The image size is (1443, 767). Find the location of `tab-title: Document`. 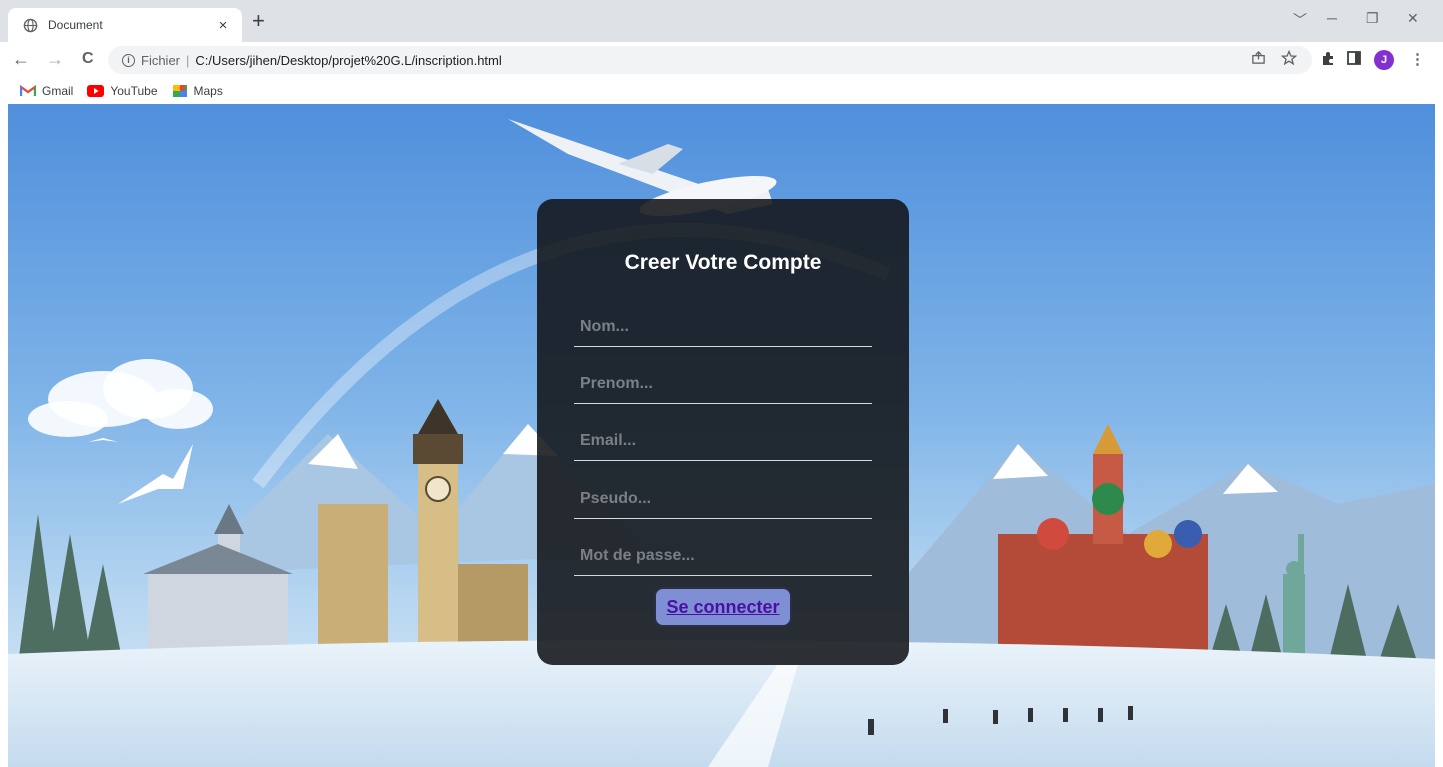

tab-title: Document is located at coordinates (75, 25).